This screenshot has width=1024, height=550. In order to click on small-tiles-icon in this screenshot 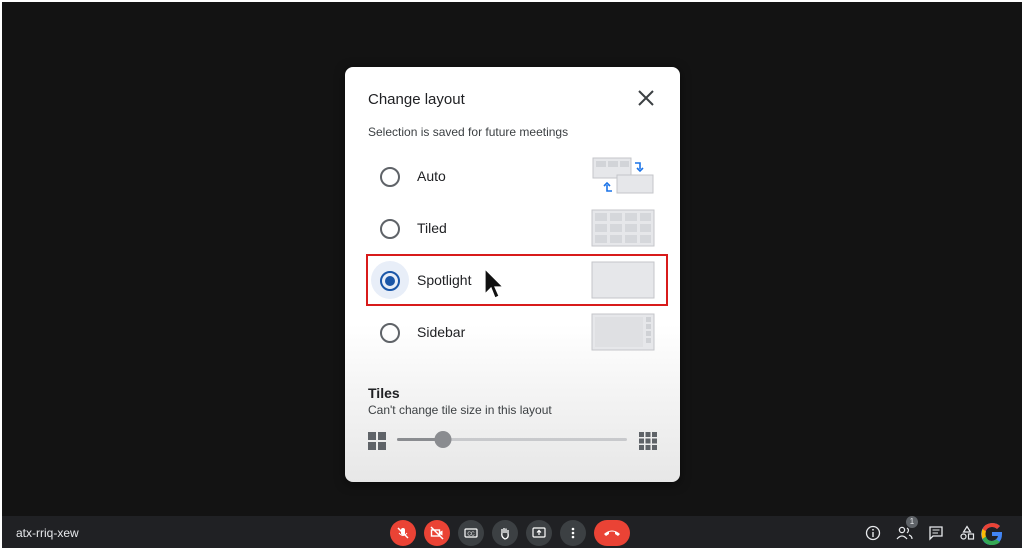, I will do `click(377, 441)`.